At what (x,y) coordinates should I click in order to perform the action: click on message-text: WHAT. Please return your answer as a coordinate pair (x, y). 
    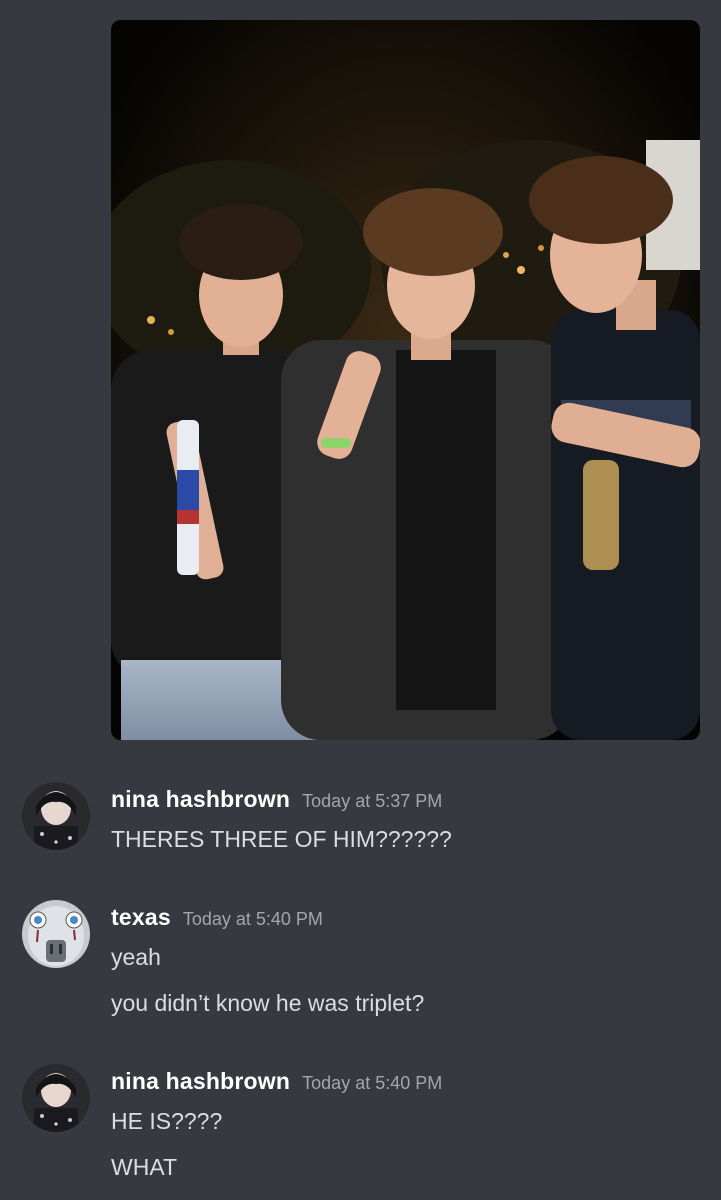
    Looking at the image, I should click on (144, 1167).